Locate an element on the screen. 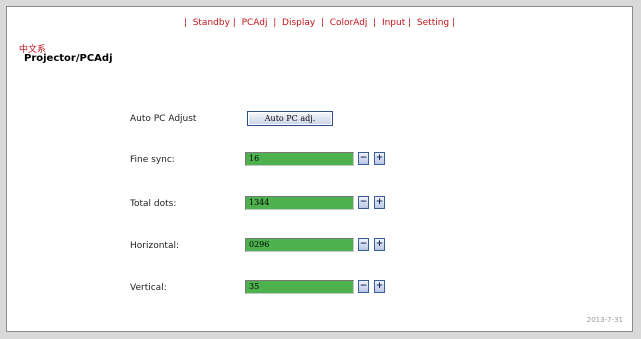  horizontal-field: 0296 is located at coordinates (299, 245).